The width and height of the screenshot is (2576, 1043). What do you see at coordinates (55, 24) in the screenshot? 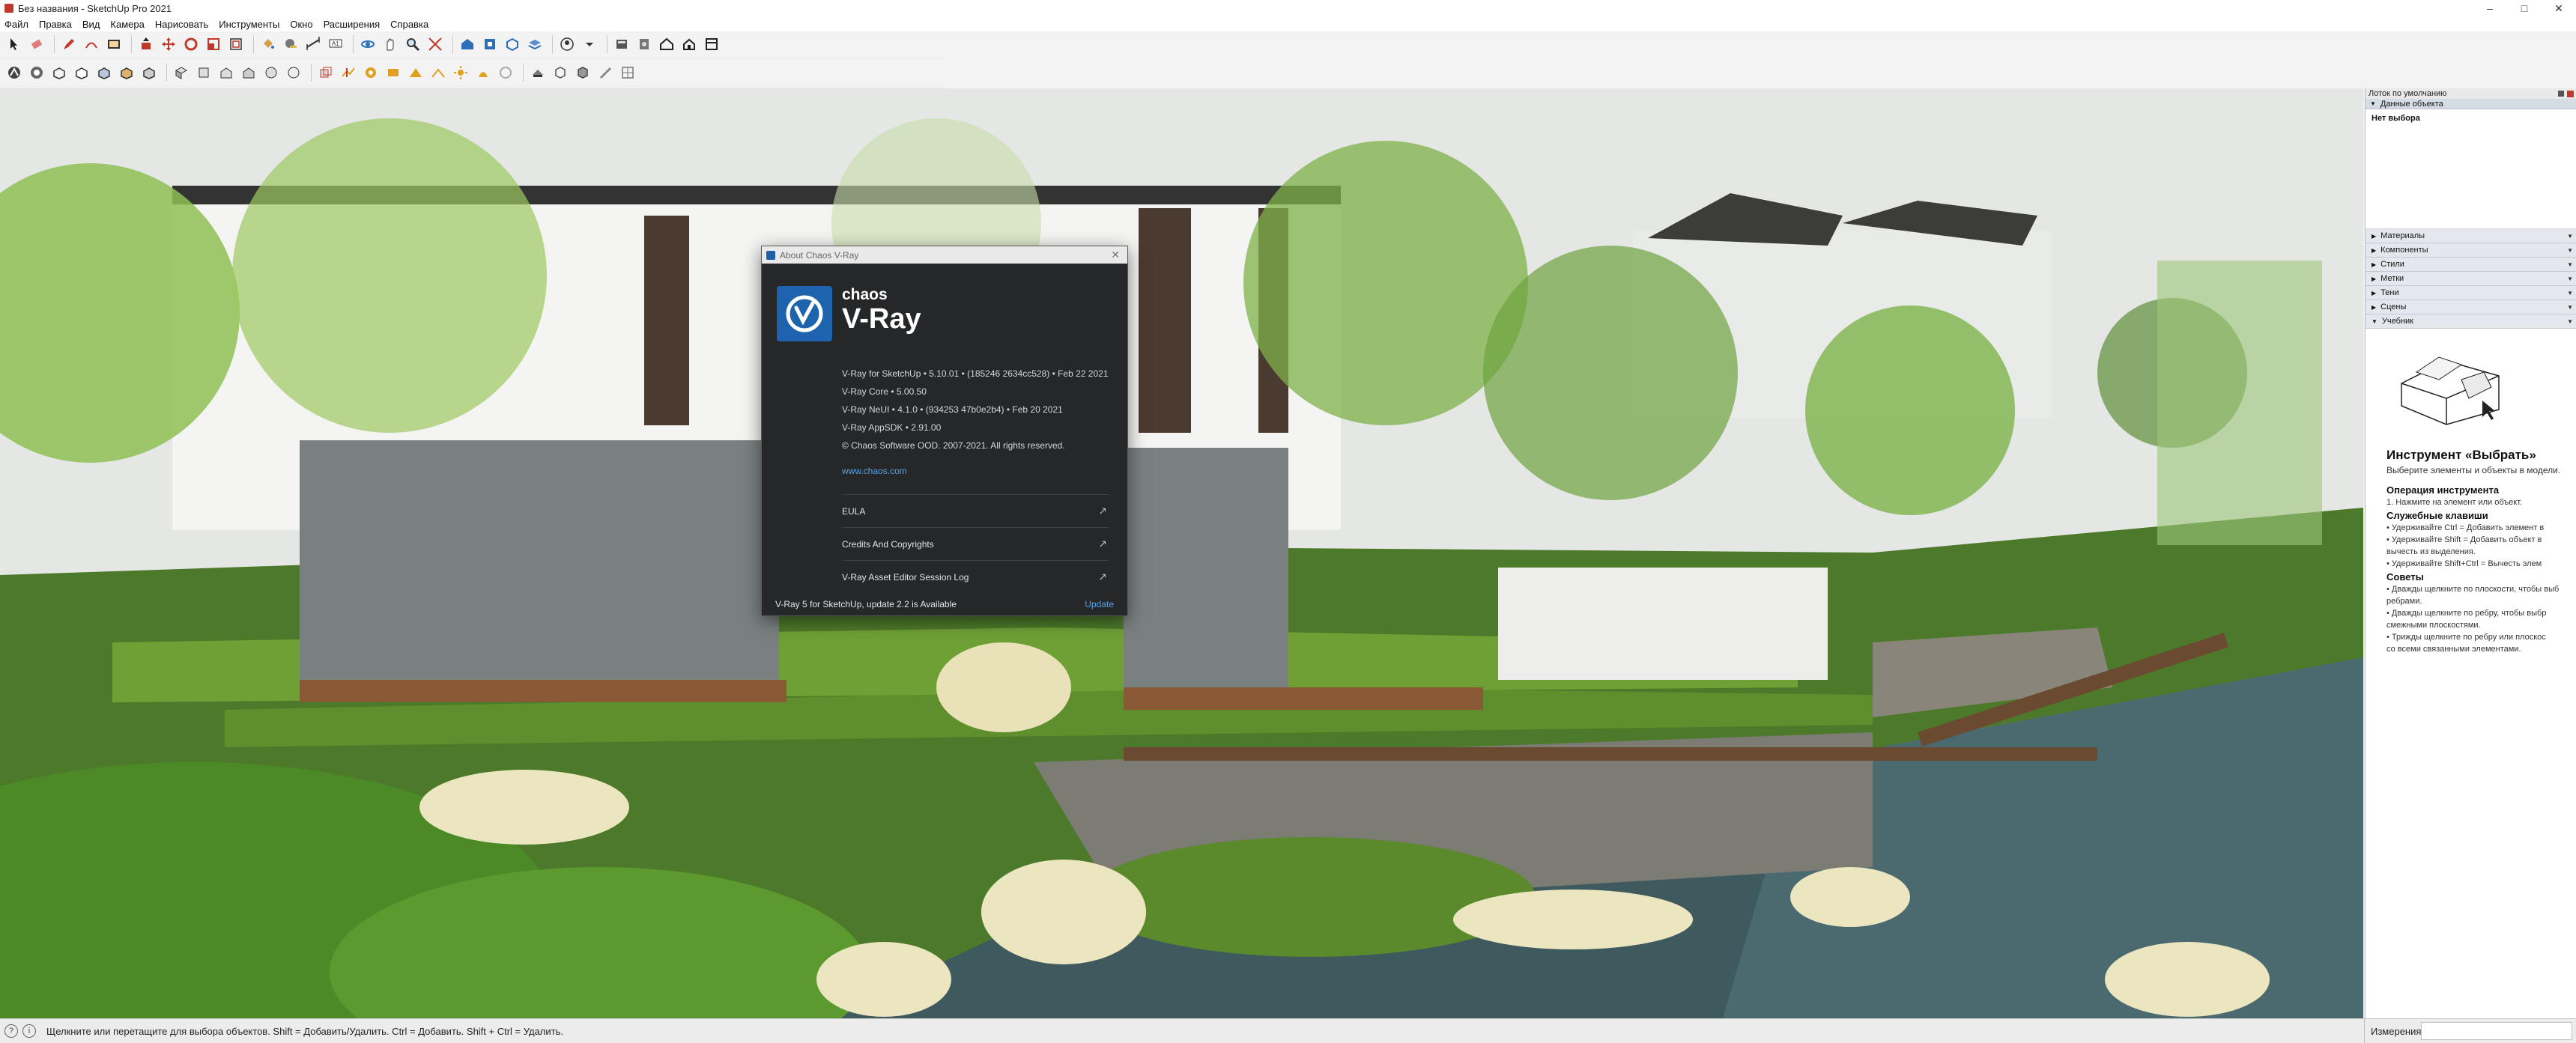
I see `menu-edit: Правка` at bounding box center [55, 24].